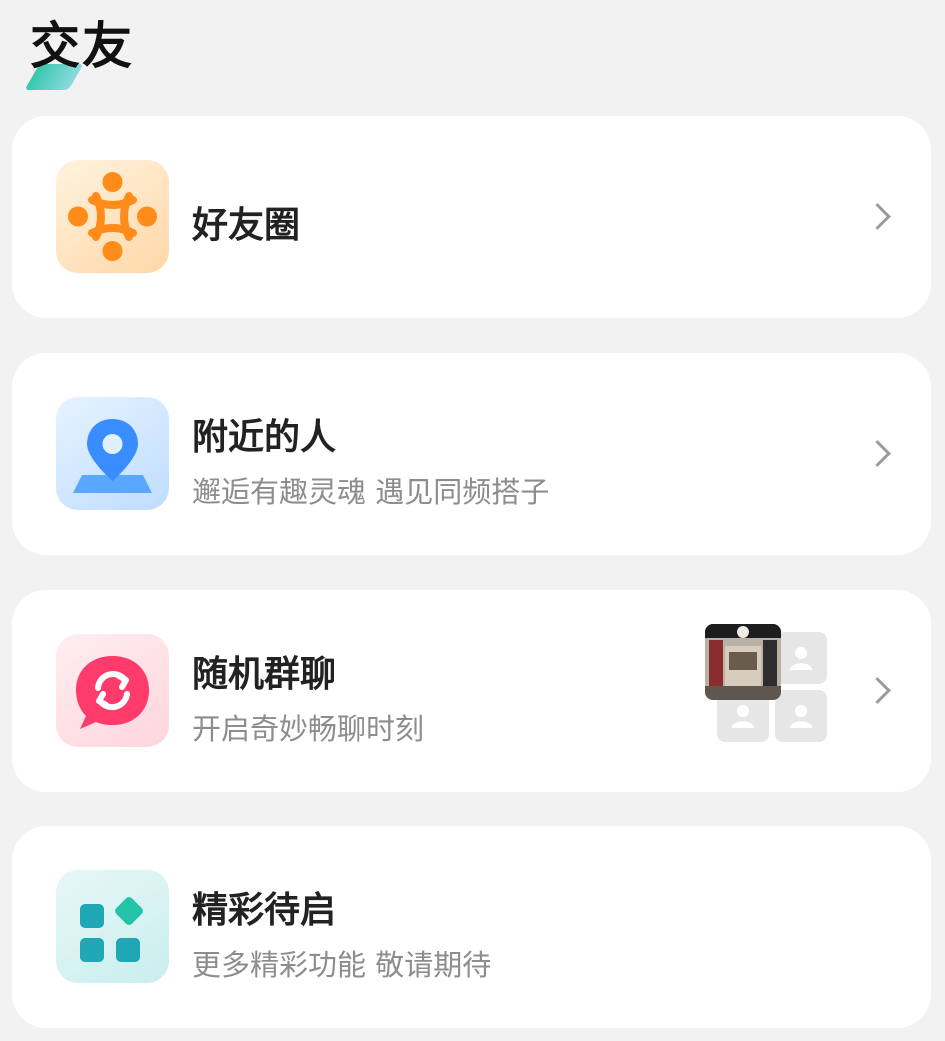 The height and width of the screenshot is (1041, 945). I want to click on item-title: 附近的人, so click(264, 437).